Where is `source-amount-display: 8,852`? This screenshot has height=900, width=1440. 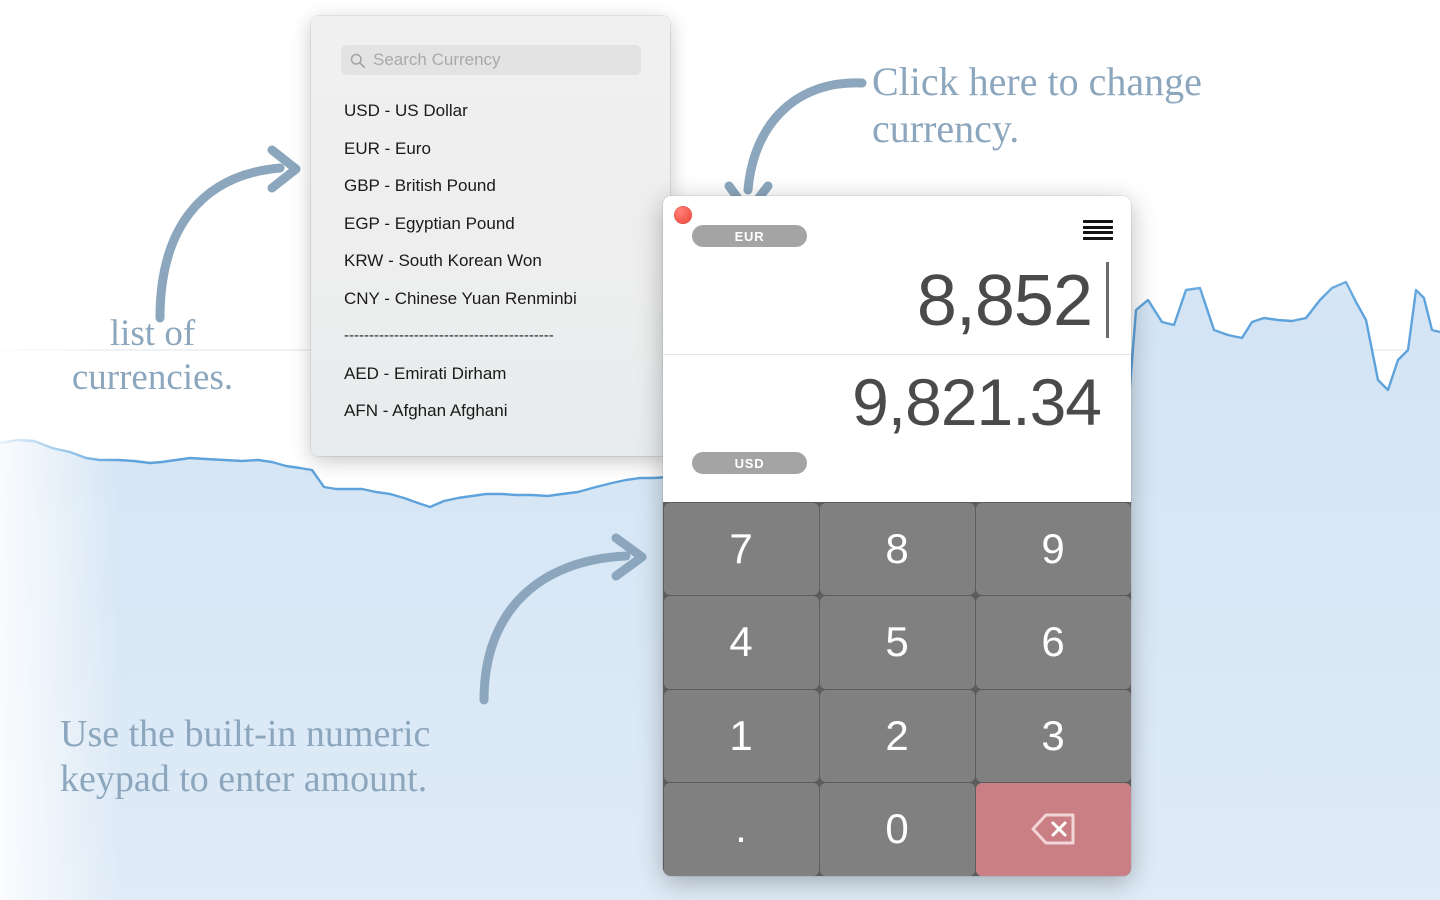
source-amount-display: 8,852 is located at coordinates (899, 301).